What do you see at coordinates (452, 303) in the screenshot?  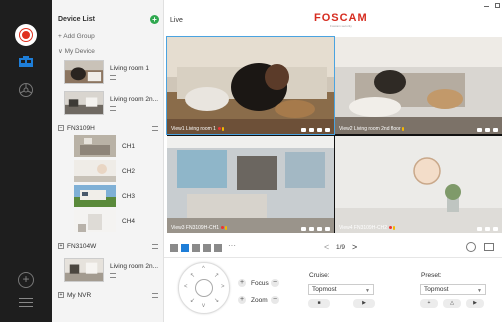 I see `delete-preset-icon: △` at bounding box center [452, 303].